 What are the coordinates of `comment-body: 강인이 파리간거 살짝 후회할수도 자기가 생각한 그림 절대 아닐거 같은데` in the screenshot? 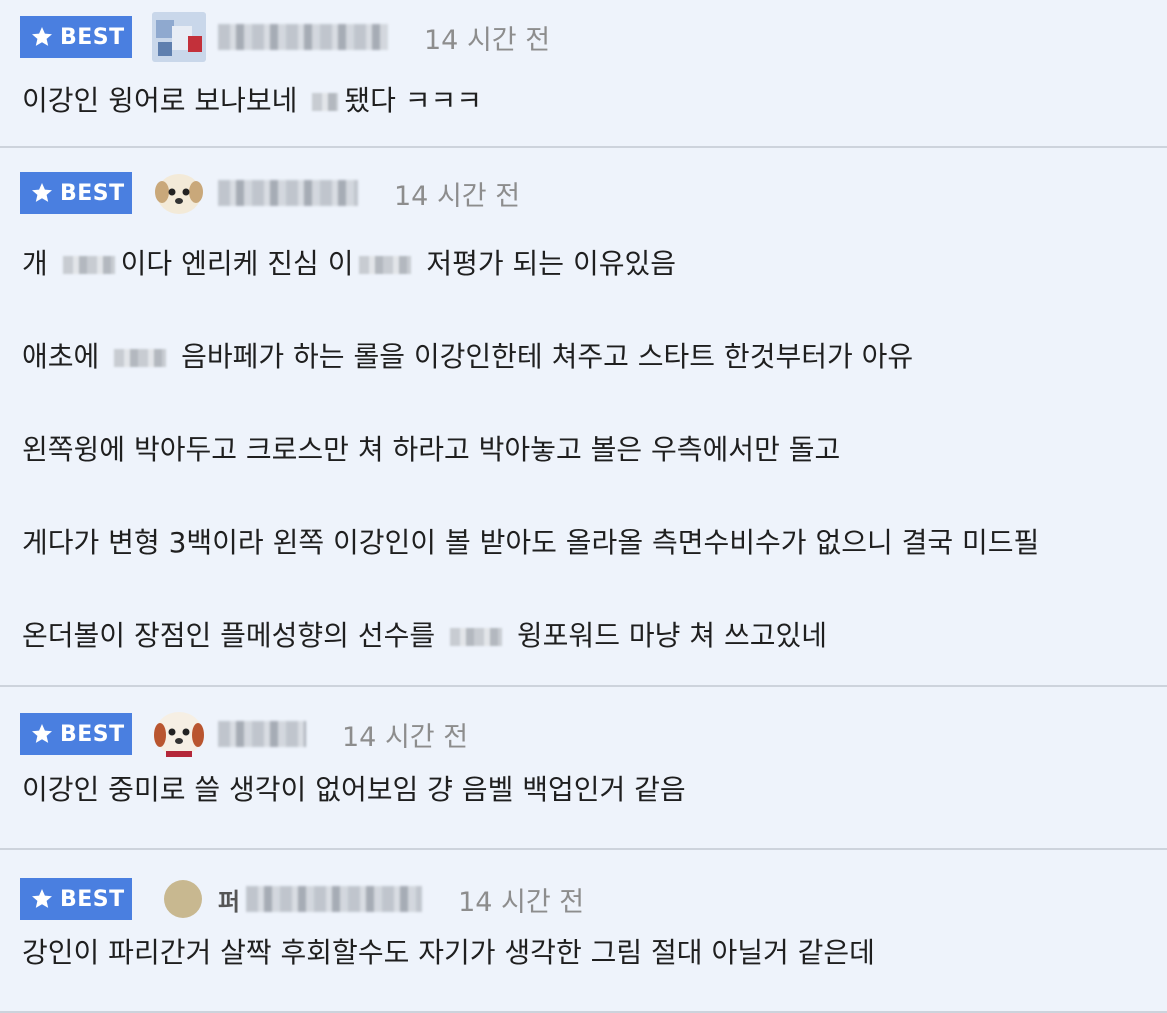 It's located at (594, 953).